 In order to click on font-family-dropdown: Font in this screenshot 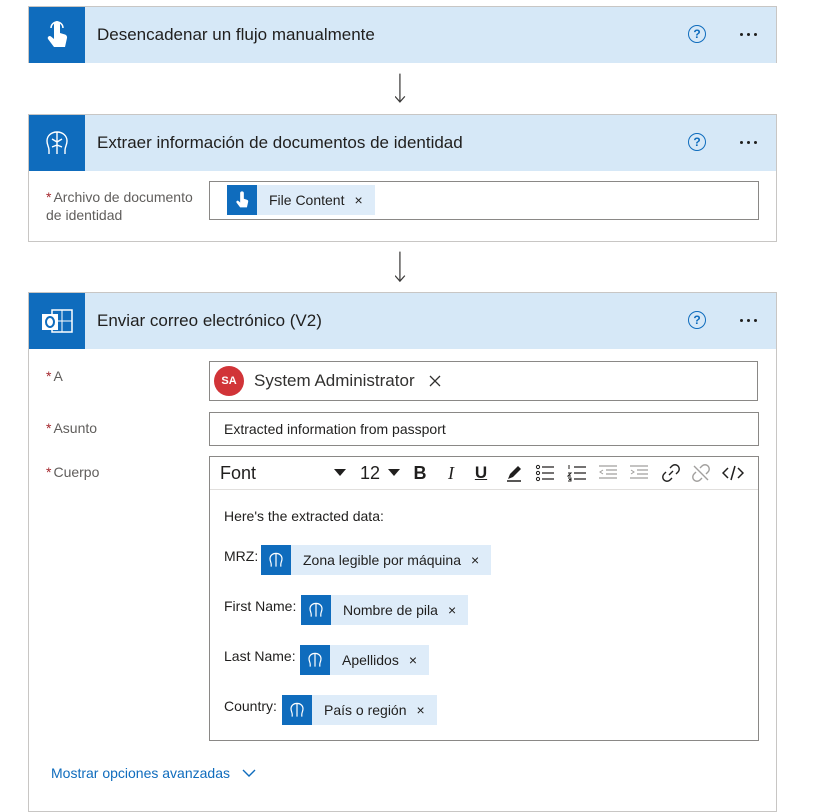, I will do `click(283, 473)`.